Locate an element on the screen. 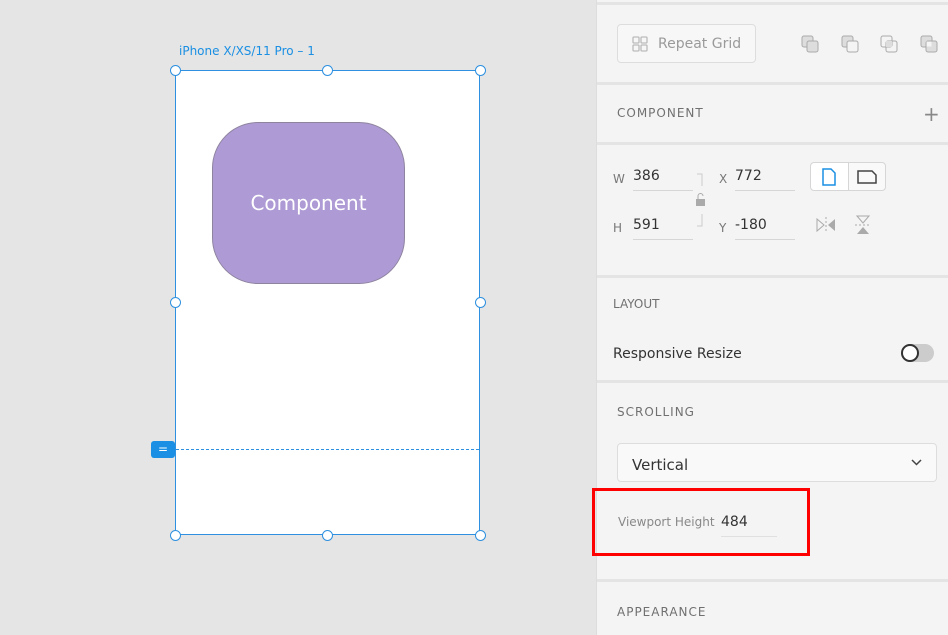 This screenshot has height=635, width=948. component-shape: Component is located at coordinates (308, 203).